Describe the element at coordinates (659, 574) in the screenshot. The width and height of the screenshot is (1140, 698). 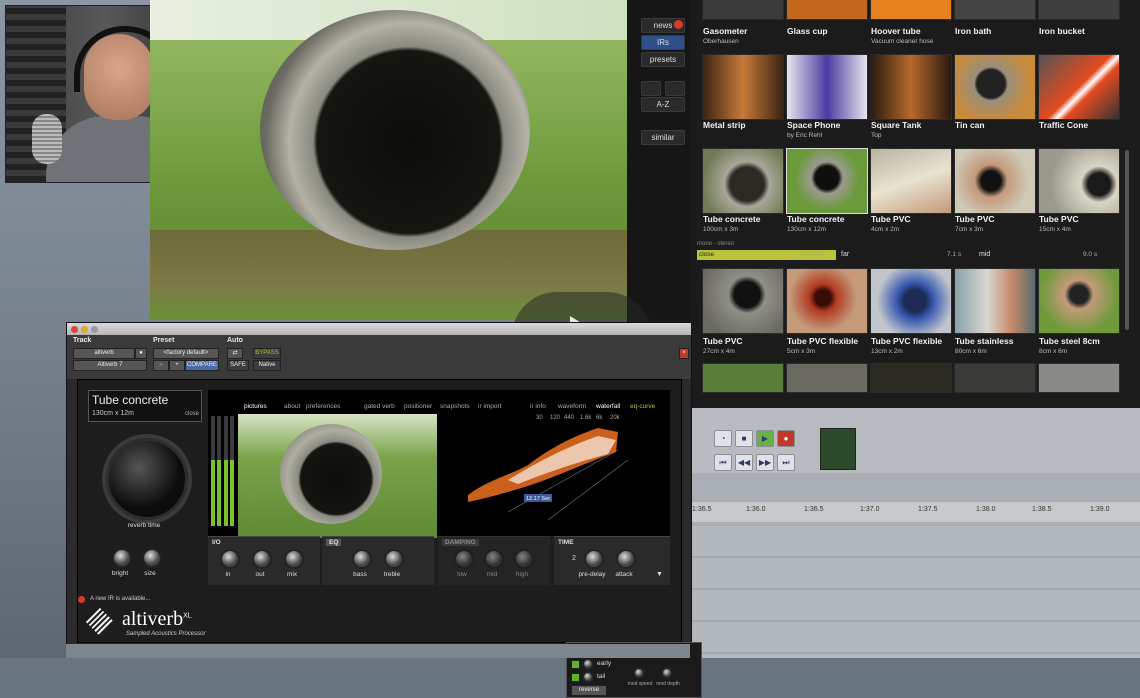
I see `expand-icon: ▼` at that location.